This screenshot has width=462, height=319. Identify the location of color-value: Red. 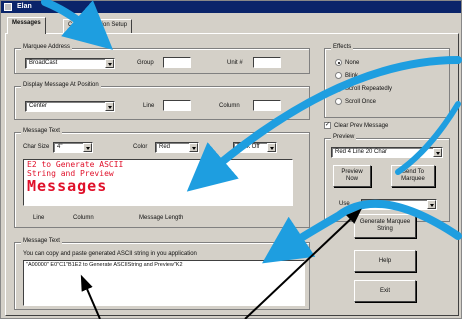
(165, 147).